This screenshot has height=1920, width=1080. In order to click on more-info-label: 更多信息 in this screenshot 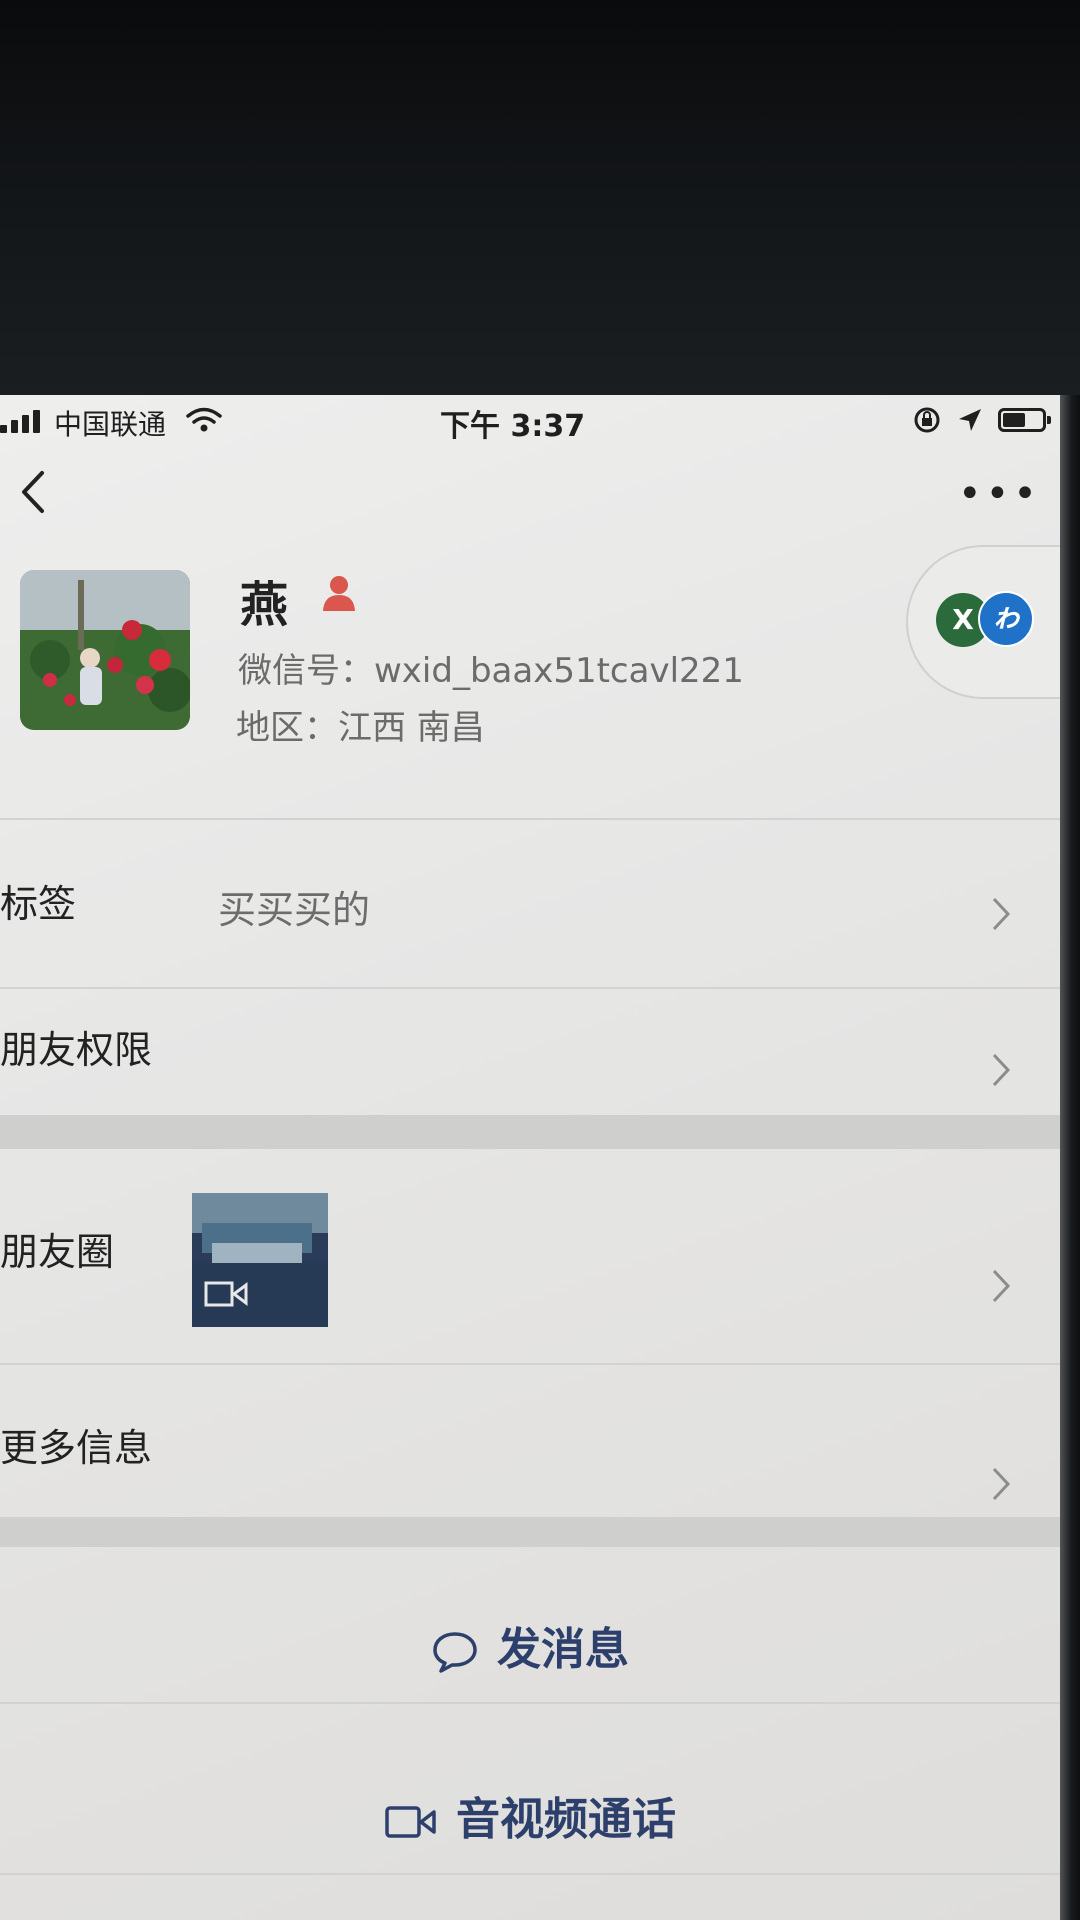, I will do `click(76, 1444)`.